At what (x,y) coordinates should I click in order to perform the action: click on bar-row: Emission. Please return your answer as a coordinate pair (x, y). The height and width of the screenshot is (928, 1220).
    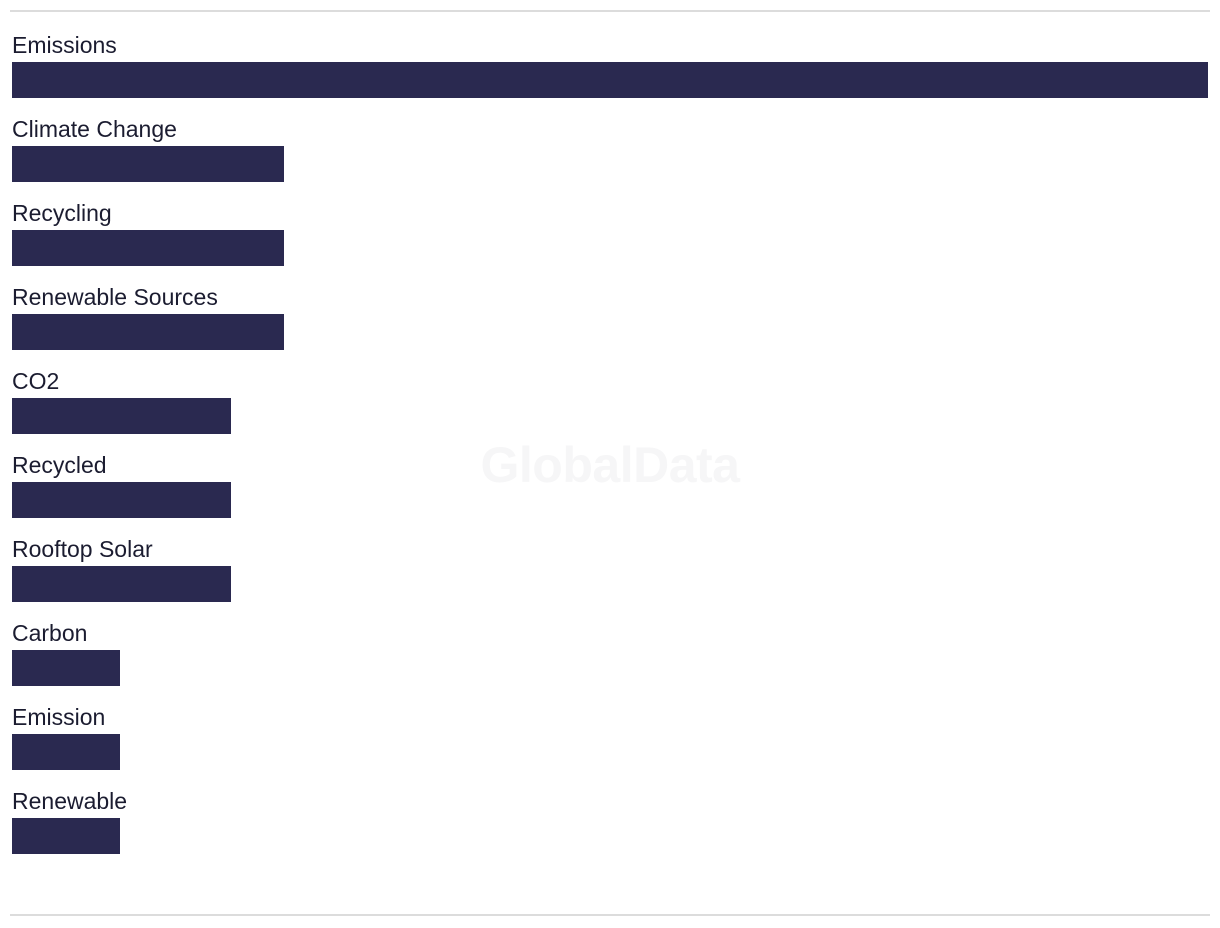
    Looking at the image, I should click on (610, 742).